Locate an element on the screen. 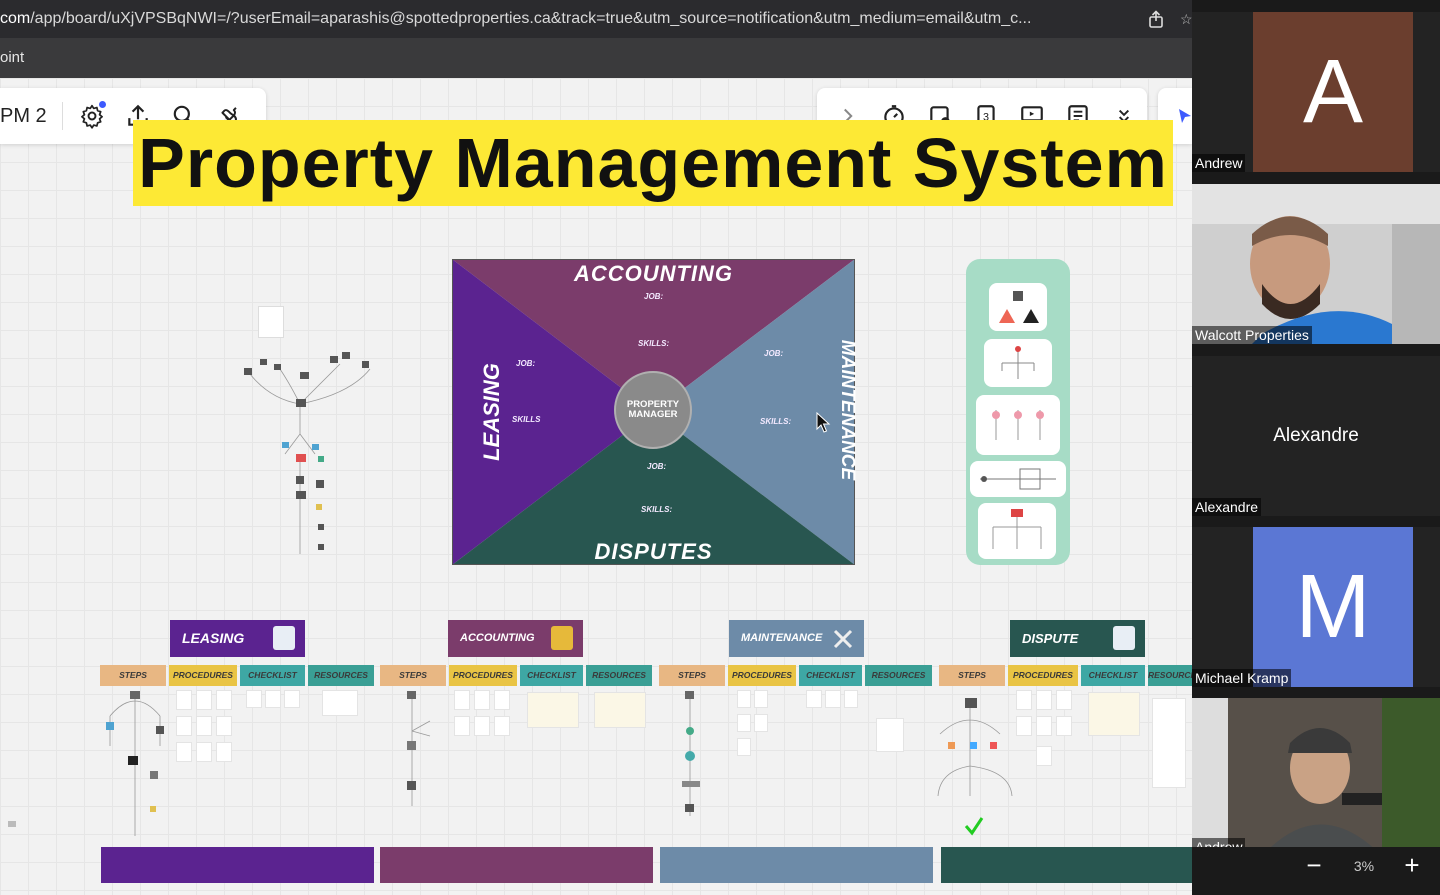 This screenshot has width=1440, height=895. maintenance-band is located at coordinates (796, 865).